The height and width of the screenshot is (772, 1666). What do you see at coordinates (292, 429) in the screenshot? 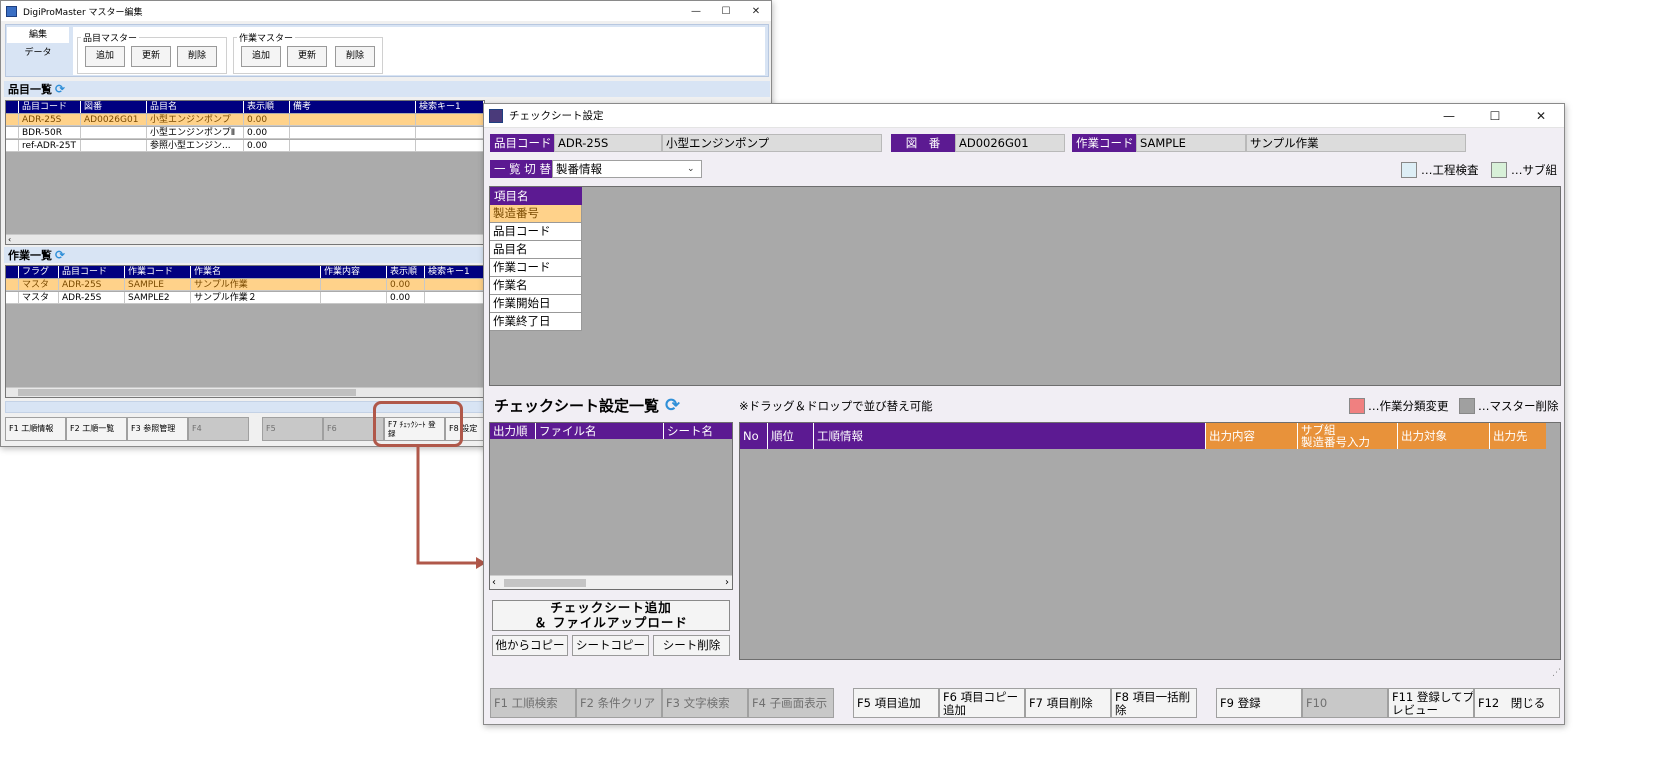
I see `fkey-f5: F5` at bounding box center [292, 429].